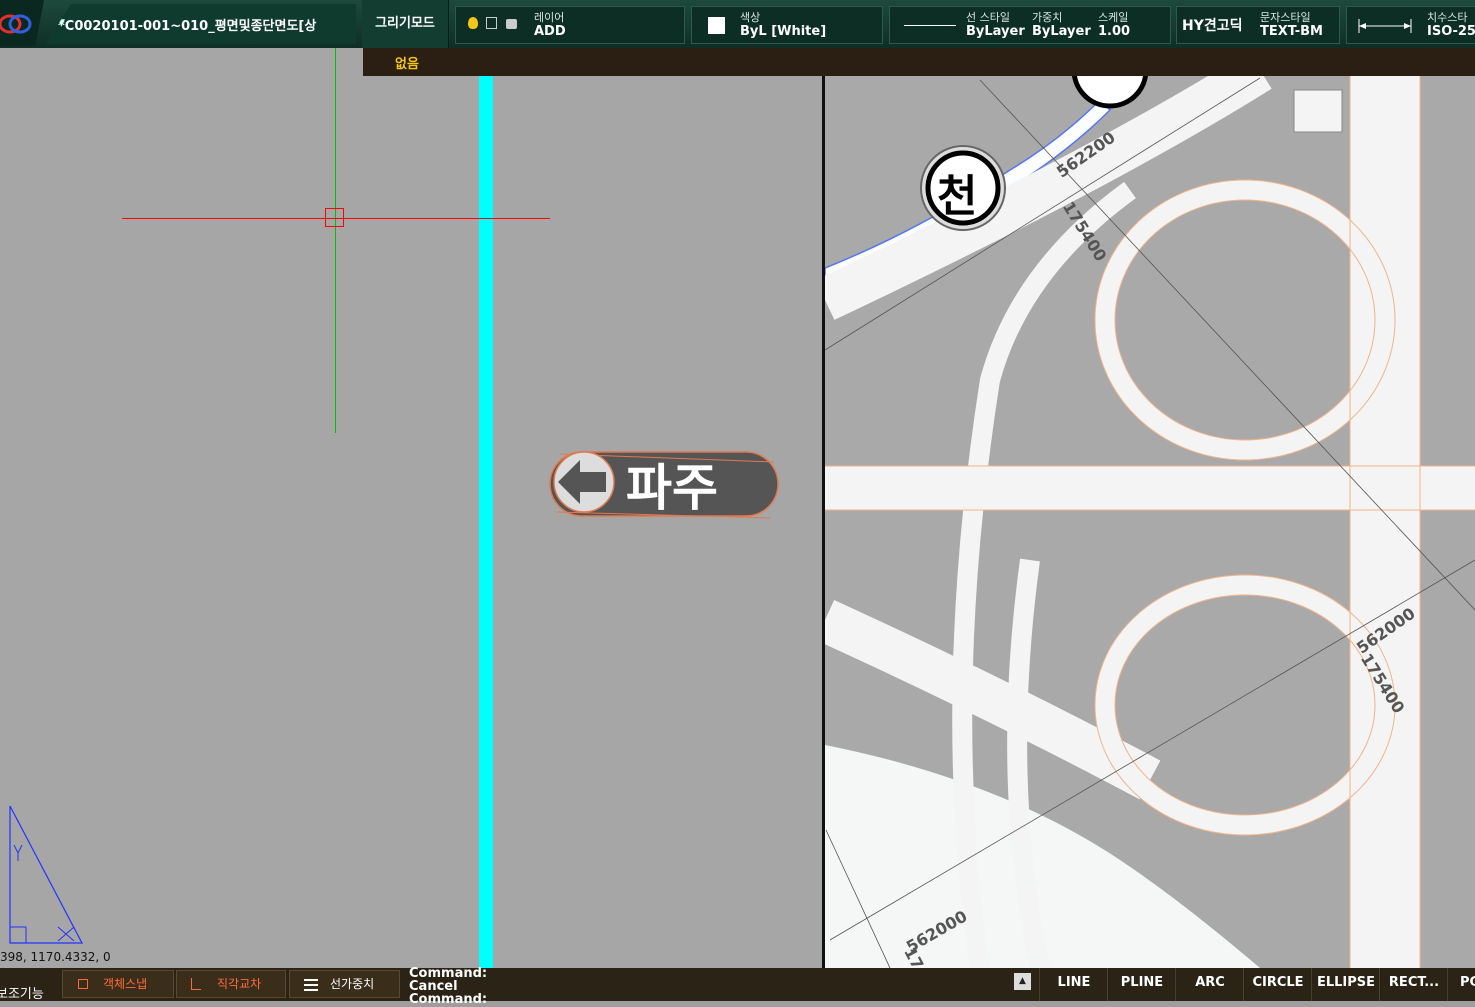  Describe the element at coordinates (1114, 31) in the screenshot. I see `scale-value: 1.00` at that location.